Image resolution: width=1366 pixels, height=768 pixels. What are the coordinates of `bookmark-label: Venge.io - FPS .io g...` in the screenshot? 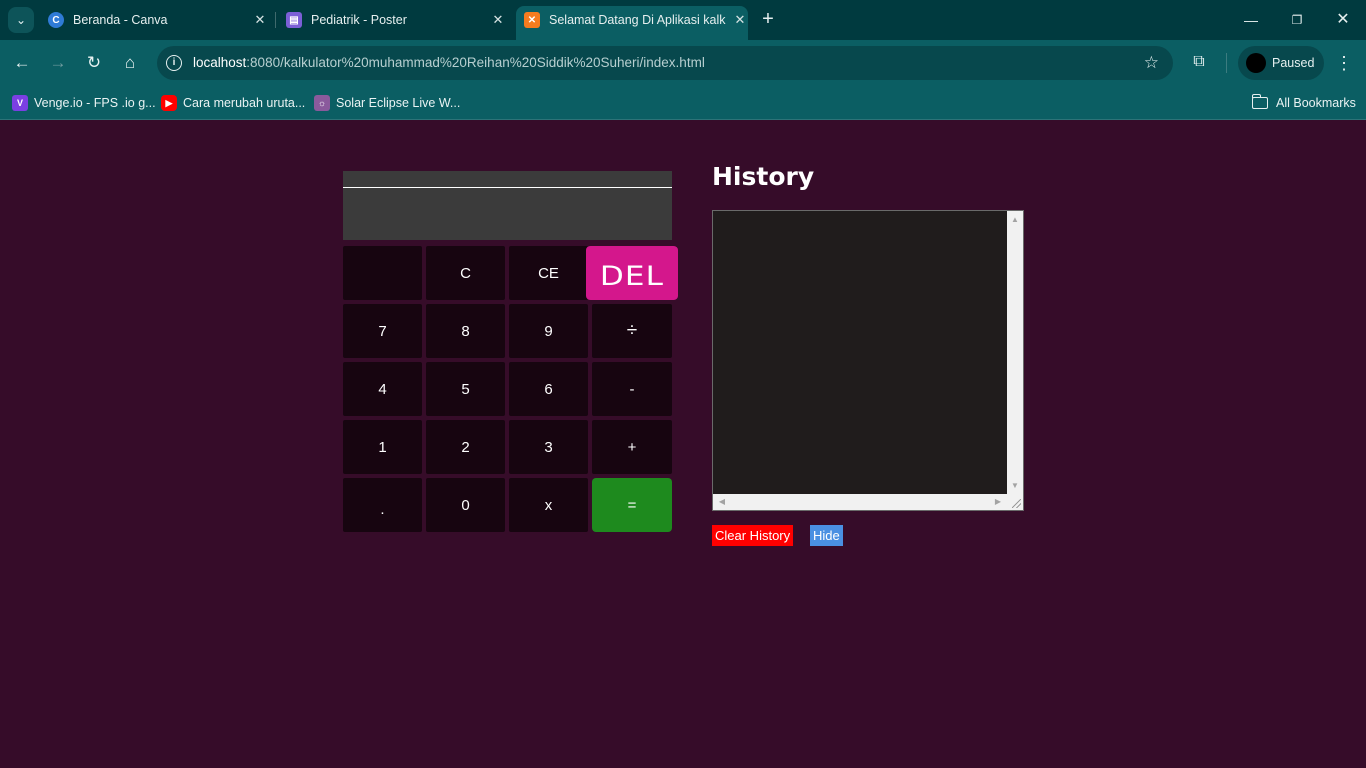 It's located at (95, 103).